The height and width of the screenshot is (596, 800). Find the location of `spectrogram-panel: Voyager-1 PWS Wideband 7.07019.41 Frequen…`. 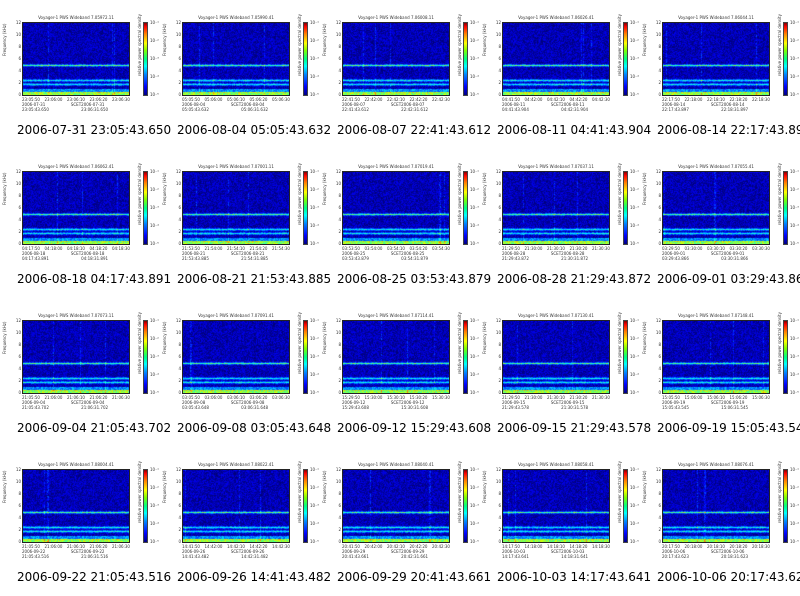

spectrogram-panel: Voyager-1 PWS Wideband 7.07019.41 Frequen… is located at coordinates (405, 223).